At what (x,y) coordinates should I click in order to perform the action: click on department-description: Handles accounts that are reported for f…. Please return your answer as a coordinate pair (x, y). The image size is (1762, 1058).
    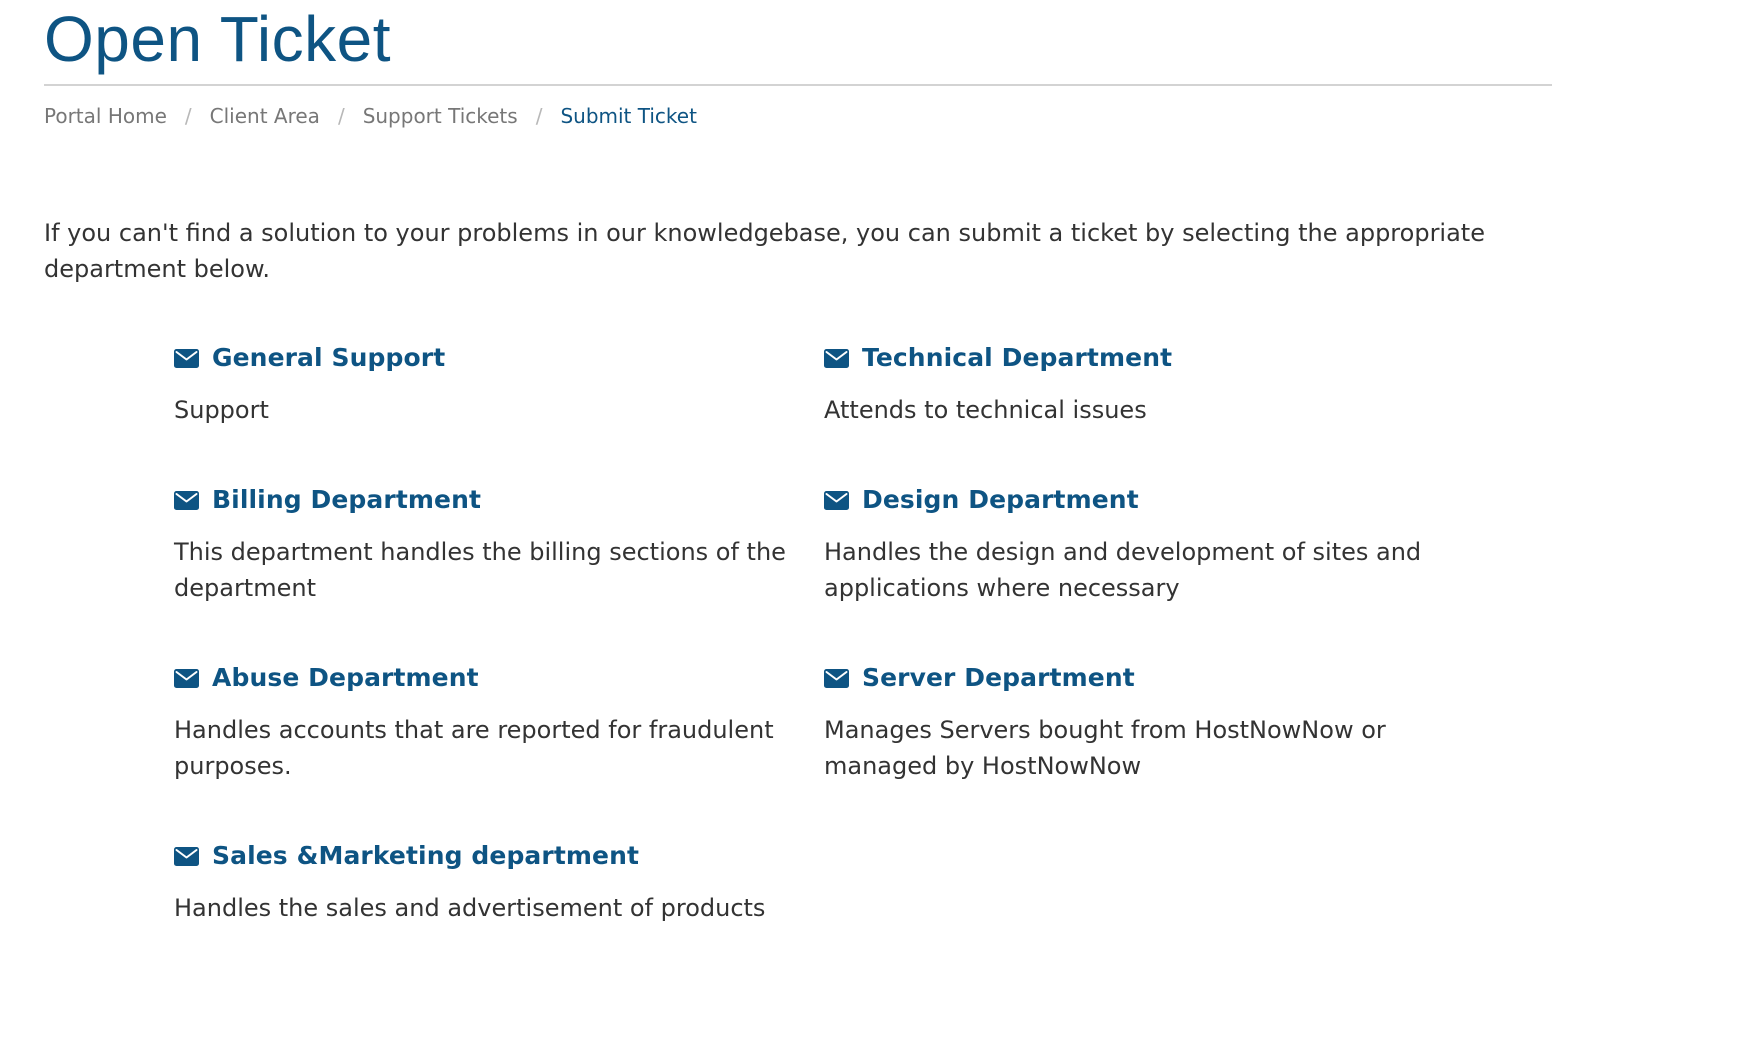
    Looking at the image, I should click on (474, 748).